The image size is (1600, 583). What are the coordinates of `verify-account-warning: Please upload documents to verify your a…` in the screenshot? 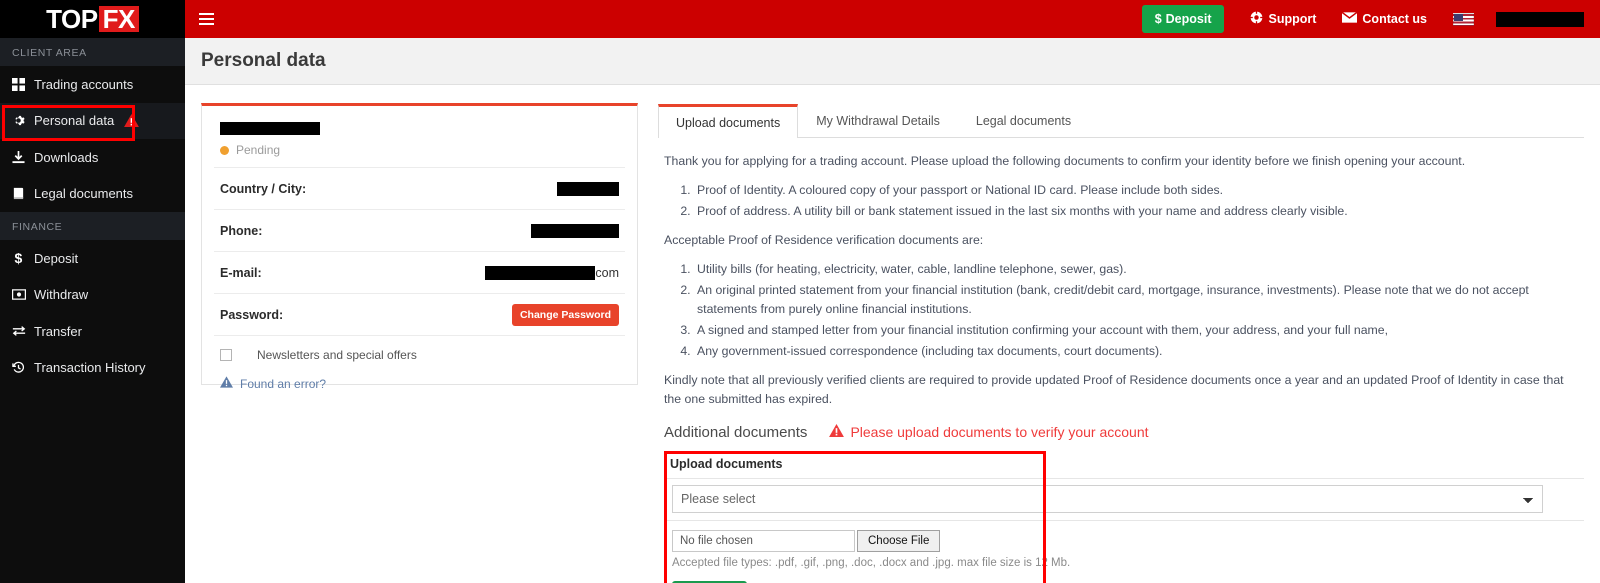 It's located at (989, 432).